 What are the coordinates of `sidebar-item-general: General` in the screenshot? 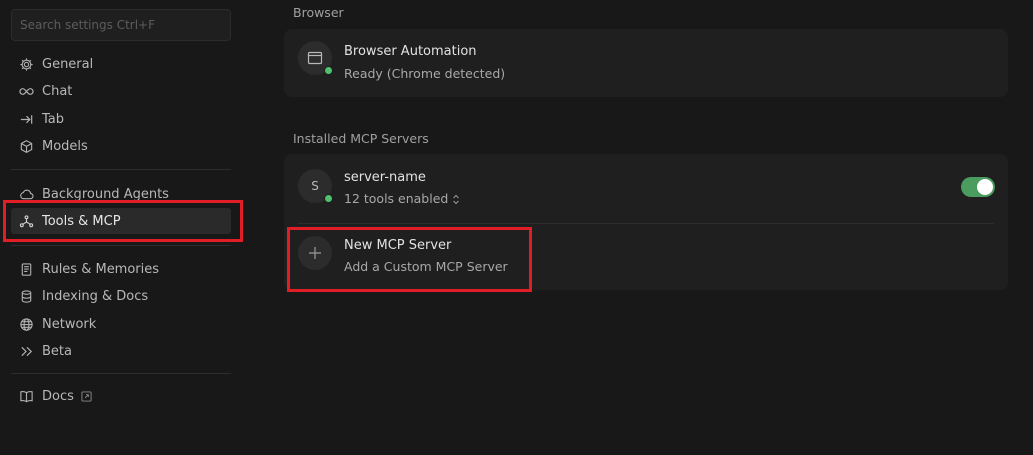 It's located at (121, 64).